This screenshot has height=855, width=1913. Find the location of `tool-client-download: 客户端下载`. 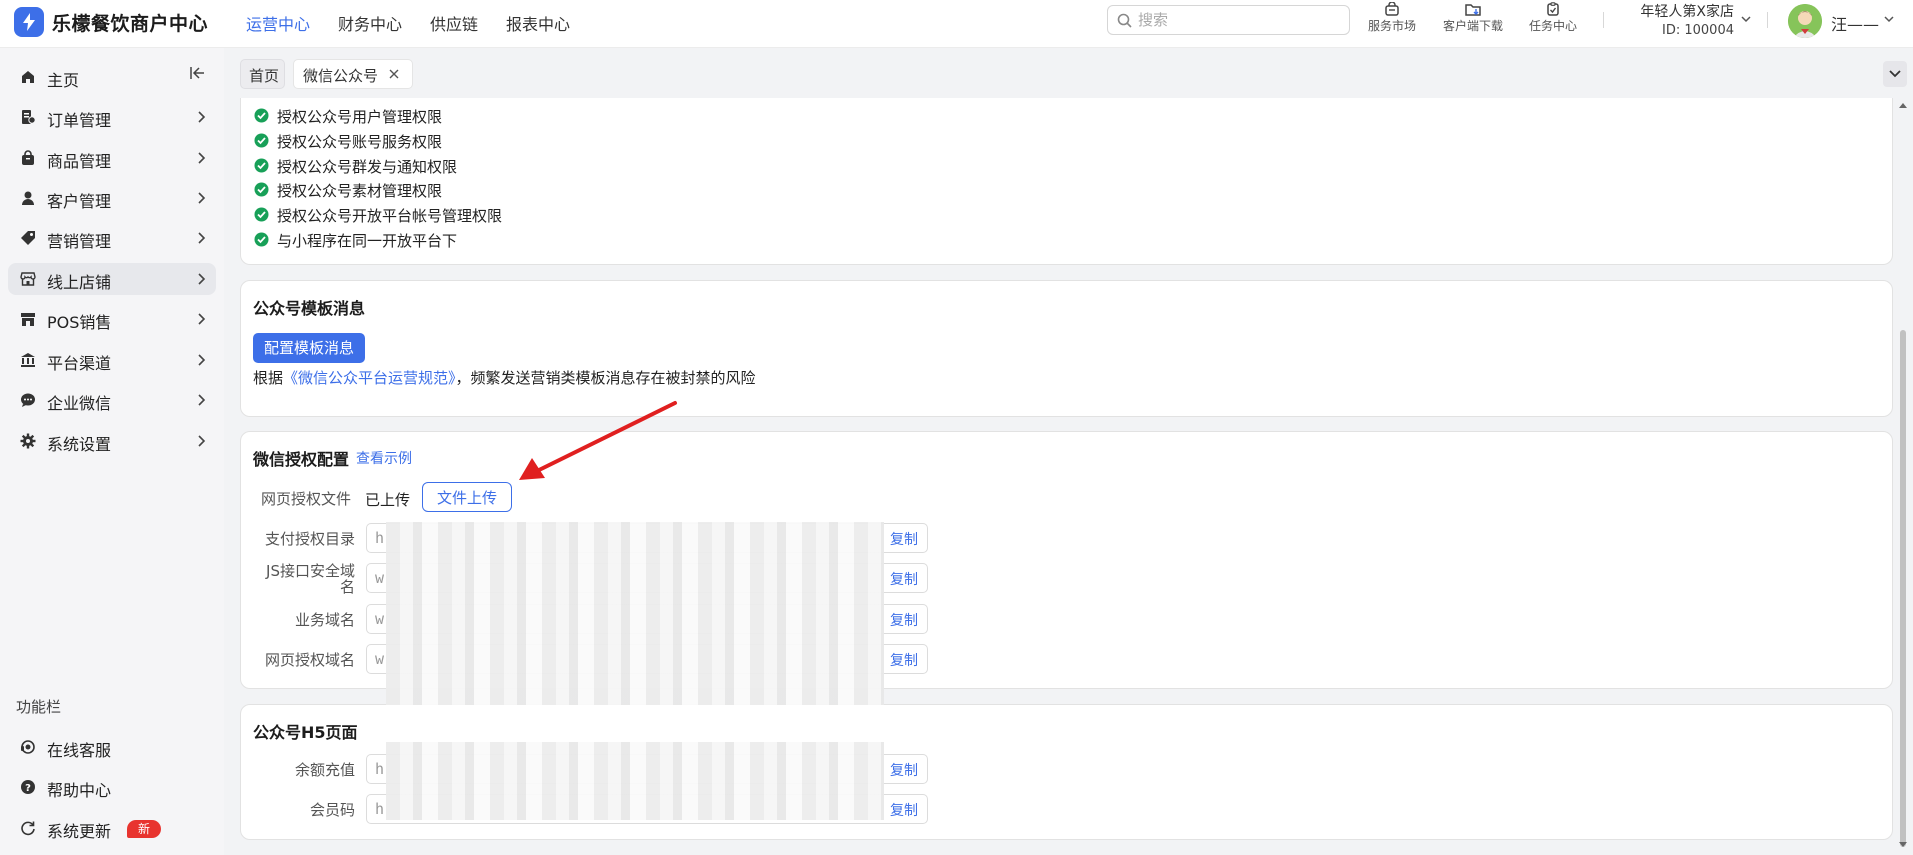

tool-client-download: 客户端下载 is located at coordinates (1473, 18).